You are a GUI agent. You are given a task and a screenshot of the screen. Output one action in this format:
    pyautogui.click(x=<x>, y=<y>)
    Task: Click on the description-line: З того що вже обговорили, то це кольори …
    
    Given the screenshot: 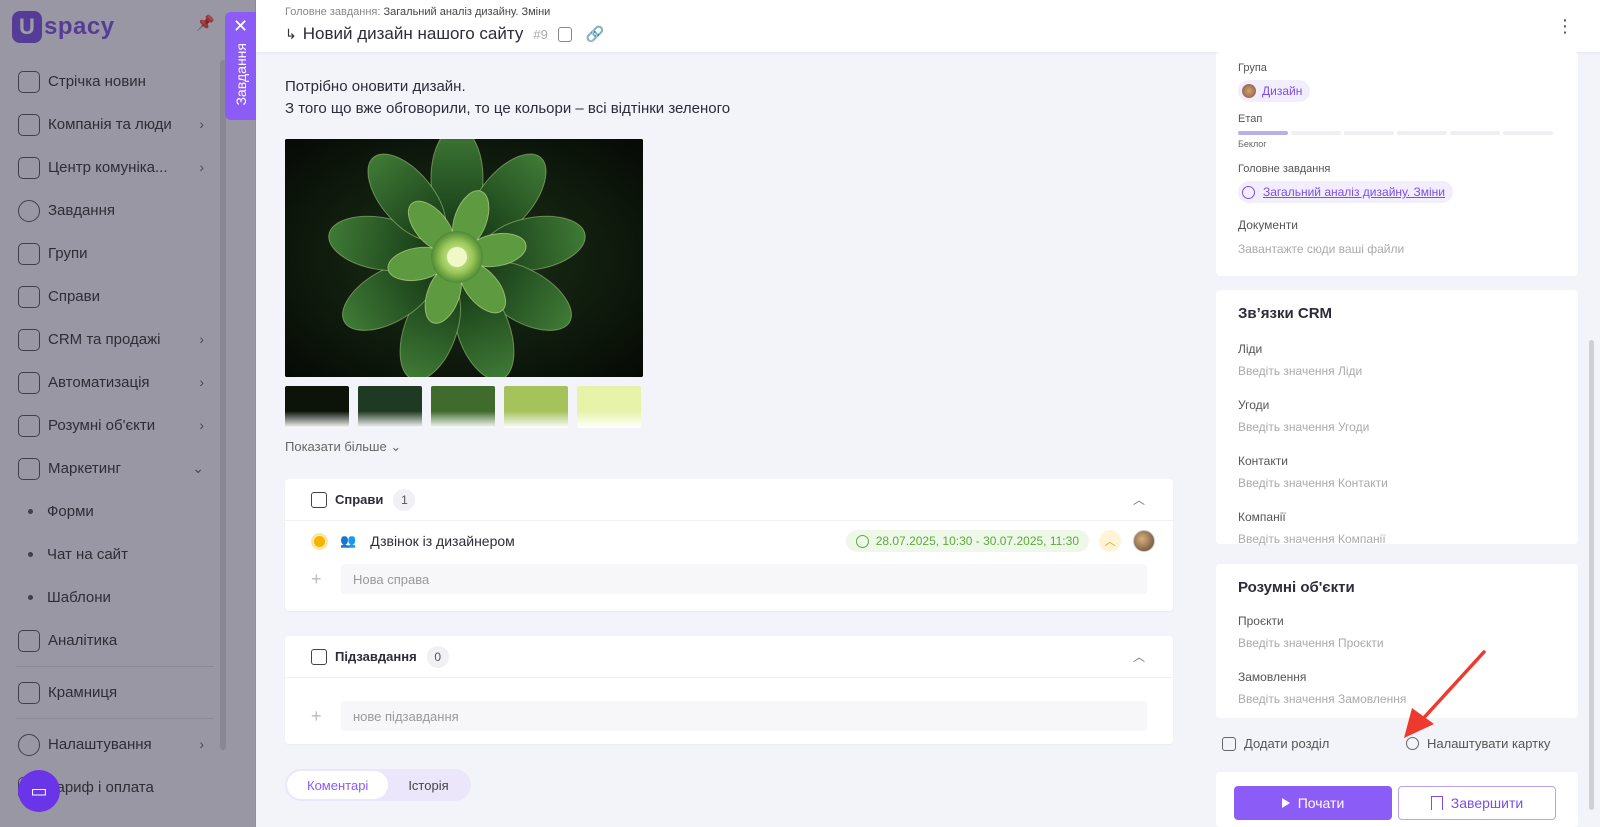 What is the action you would take?
    pyautogui.click(x=508, y=108)
    